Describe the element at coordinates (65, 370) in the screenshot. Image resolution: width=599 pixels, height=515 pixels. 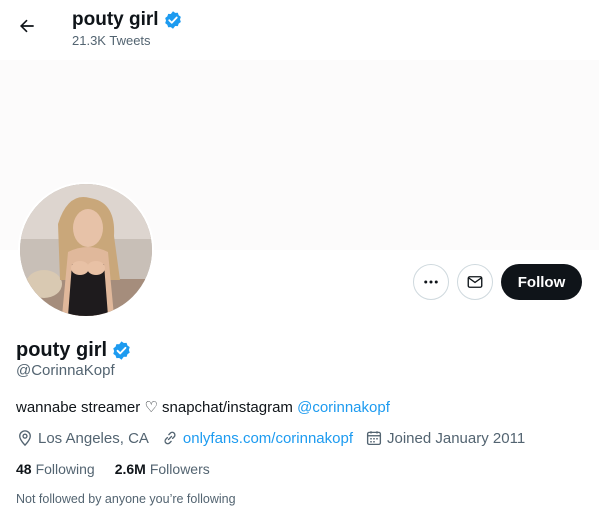
I see `profile-handle: @CorinnaKopf` at that location.